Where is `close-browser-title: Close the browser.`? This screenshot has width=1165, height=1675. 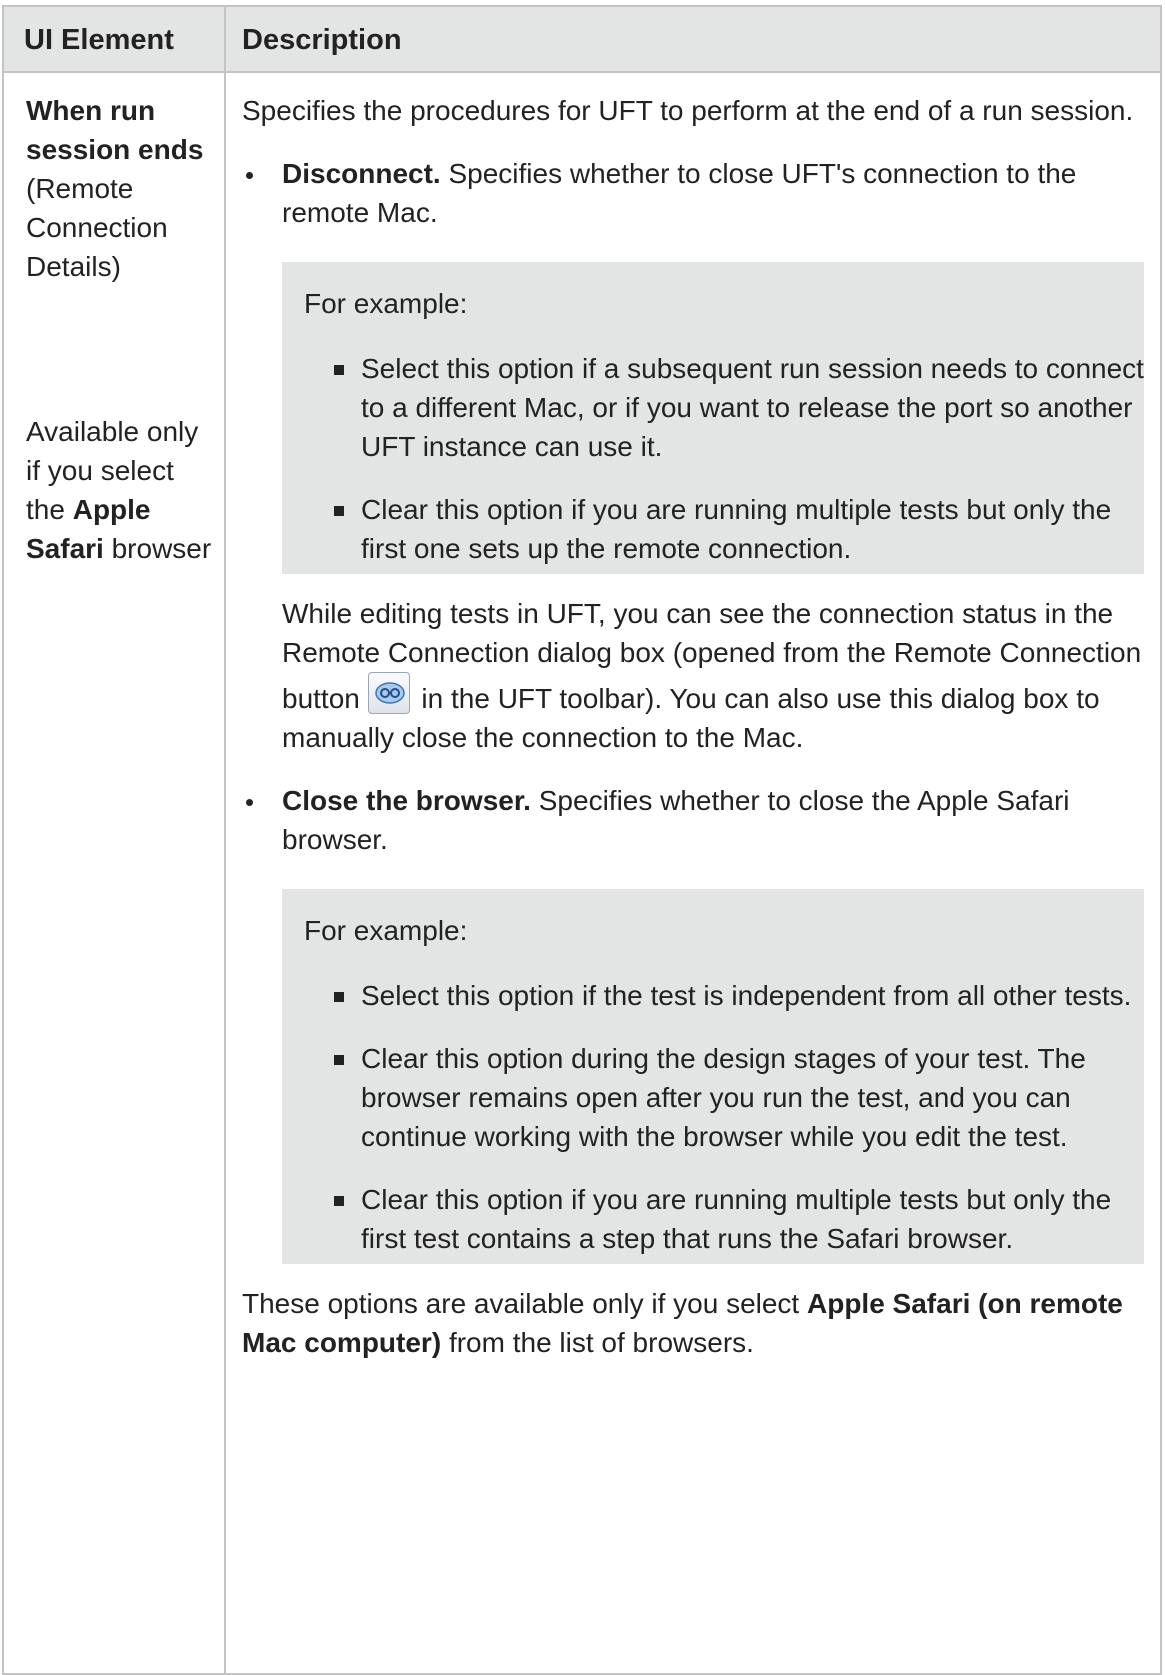
close-browser-title: Close the browser. is located at coordinates (406, 800).